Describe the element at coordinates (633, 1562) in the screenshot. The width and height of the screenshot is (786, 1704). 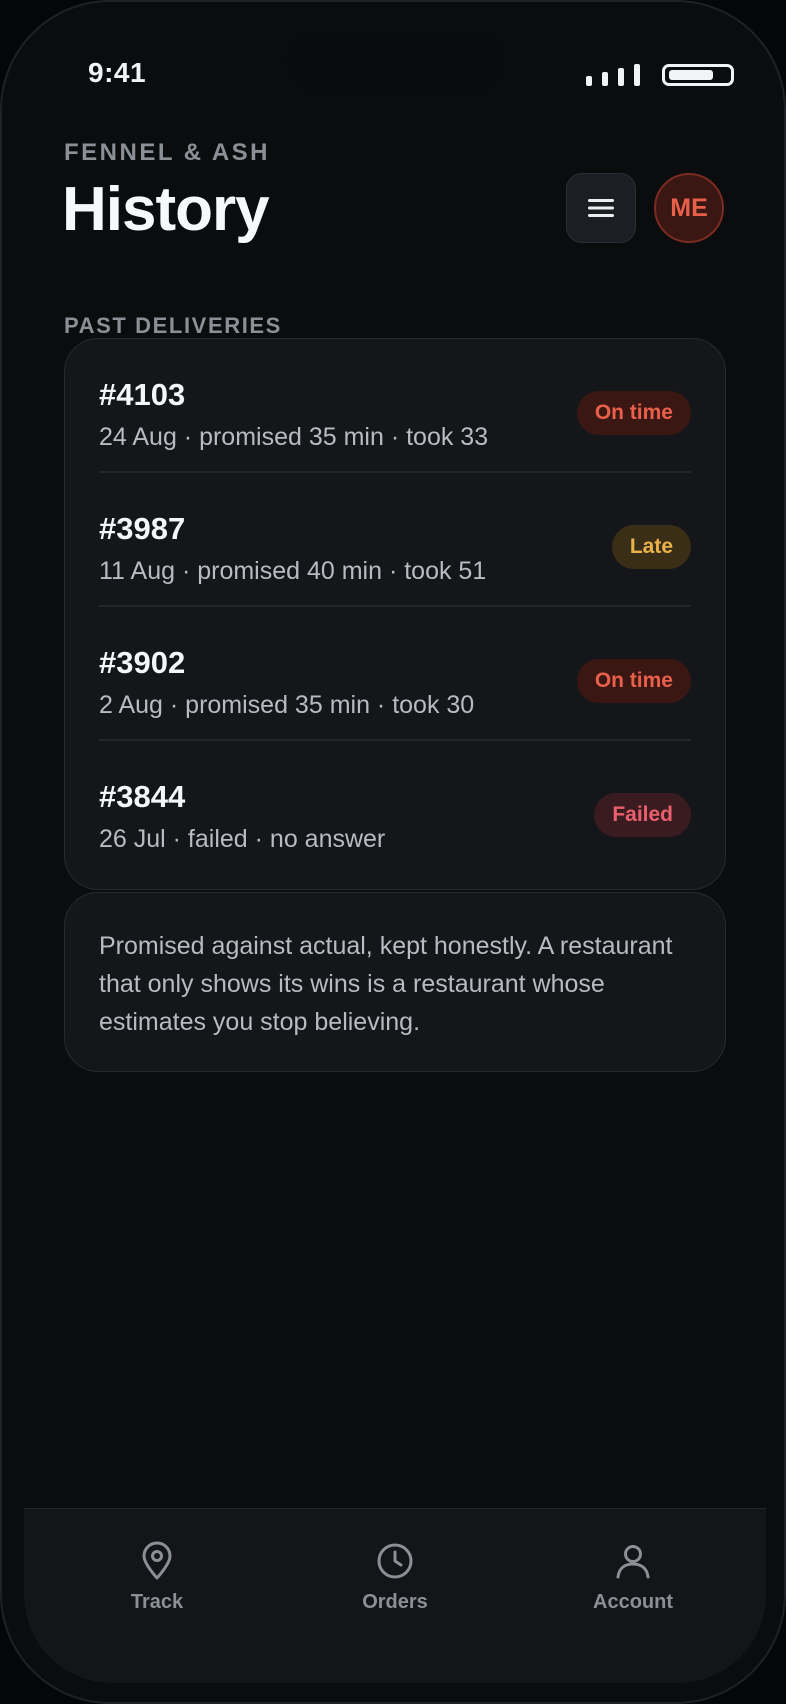
I see `user-icon` at that location.